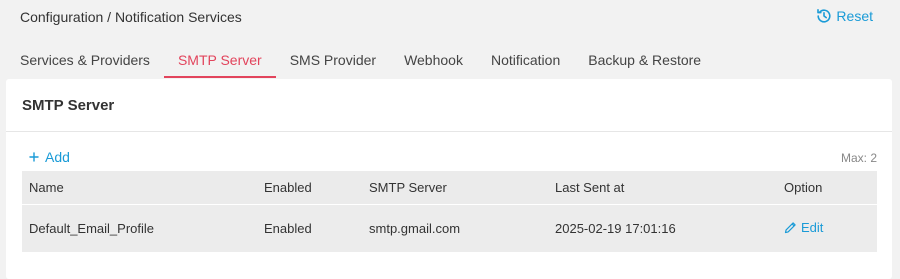  I want to click on reset-label: Reset, so click(854, 16).